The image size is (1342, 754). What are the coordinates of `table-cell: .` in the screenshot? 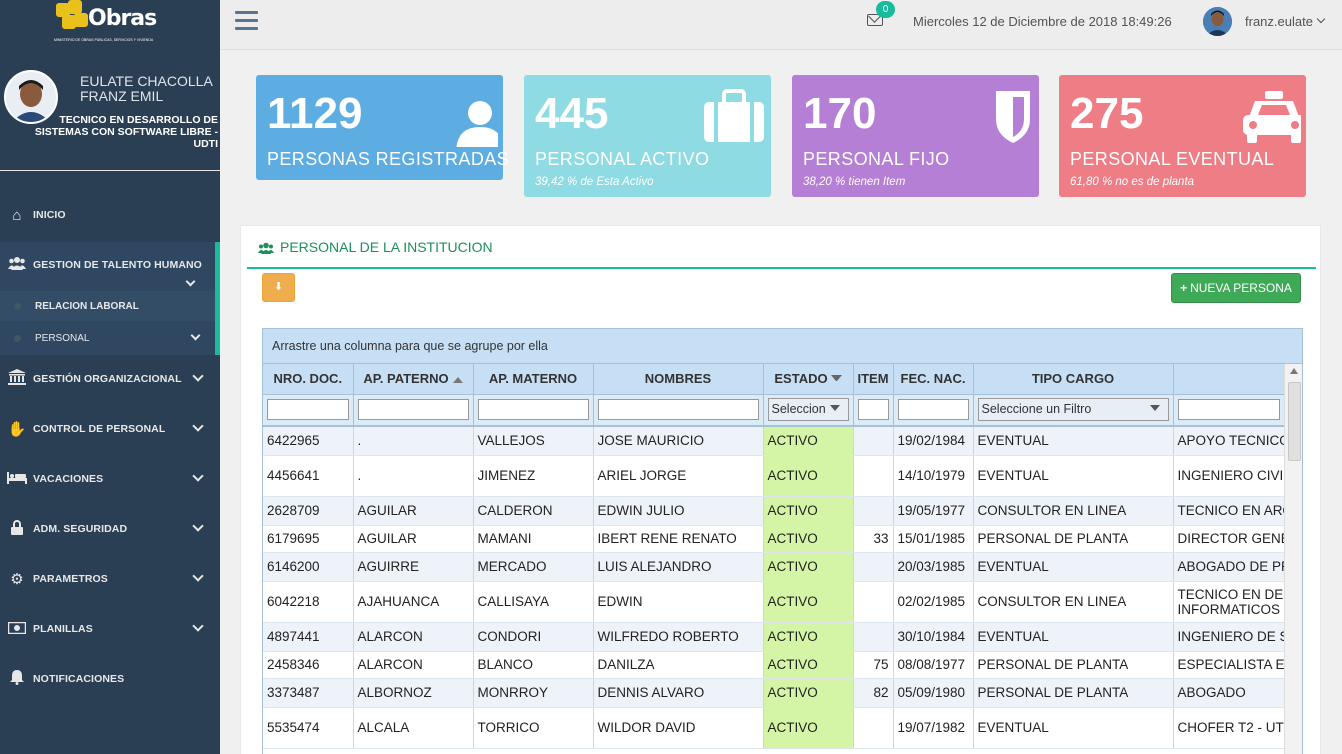 It's located at (413, 441).